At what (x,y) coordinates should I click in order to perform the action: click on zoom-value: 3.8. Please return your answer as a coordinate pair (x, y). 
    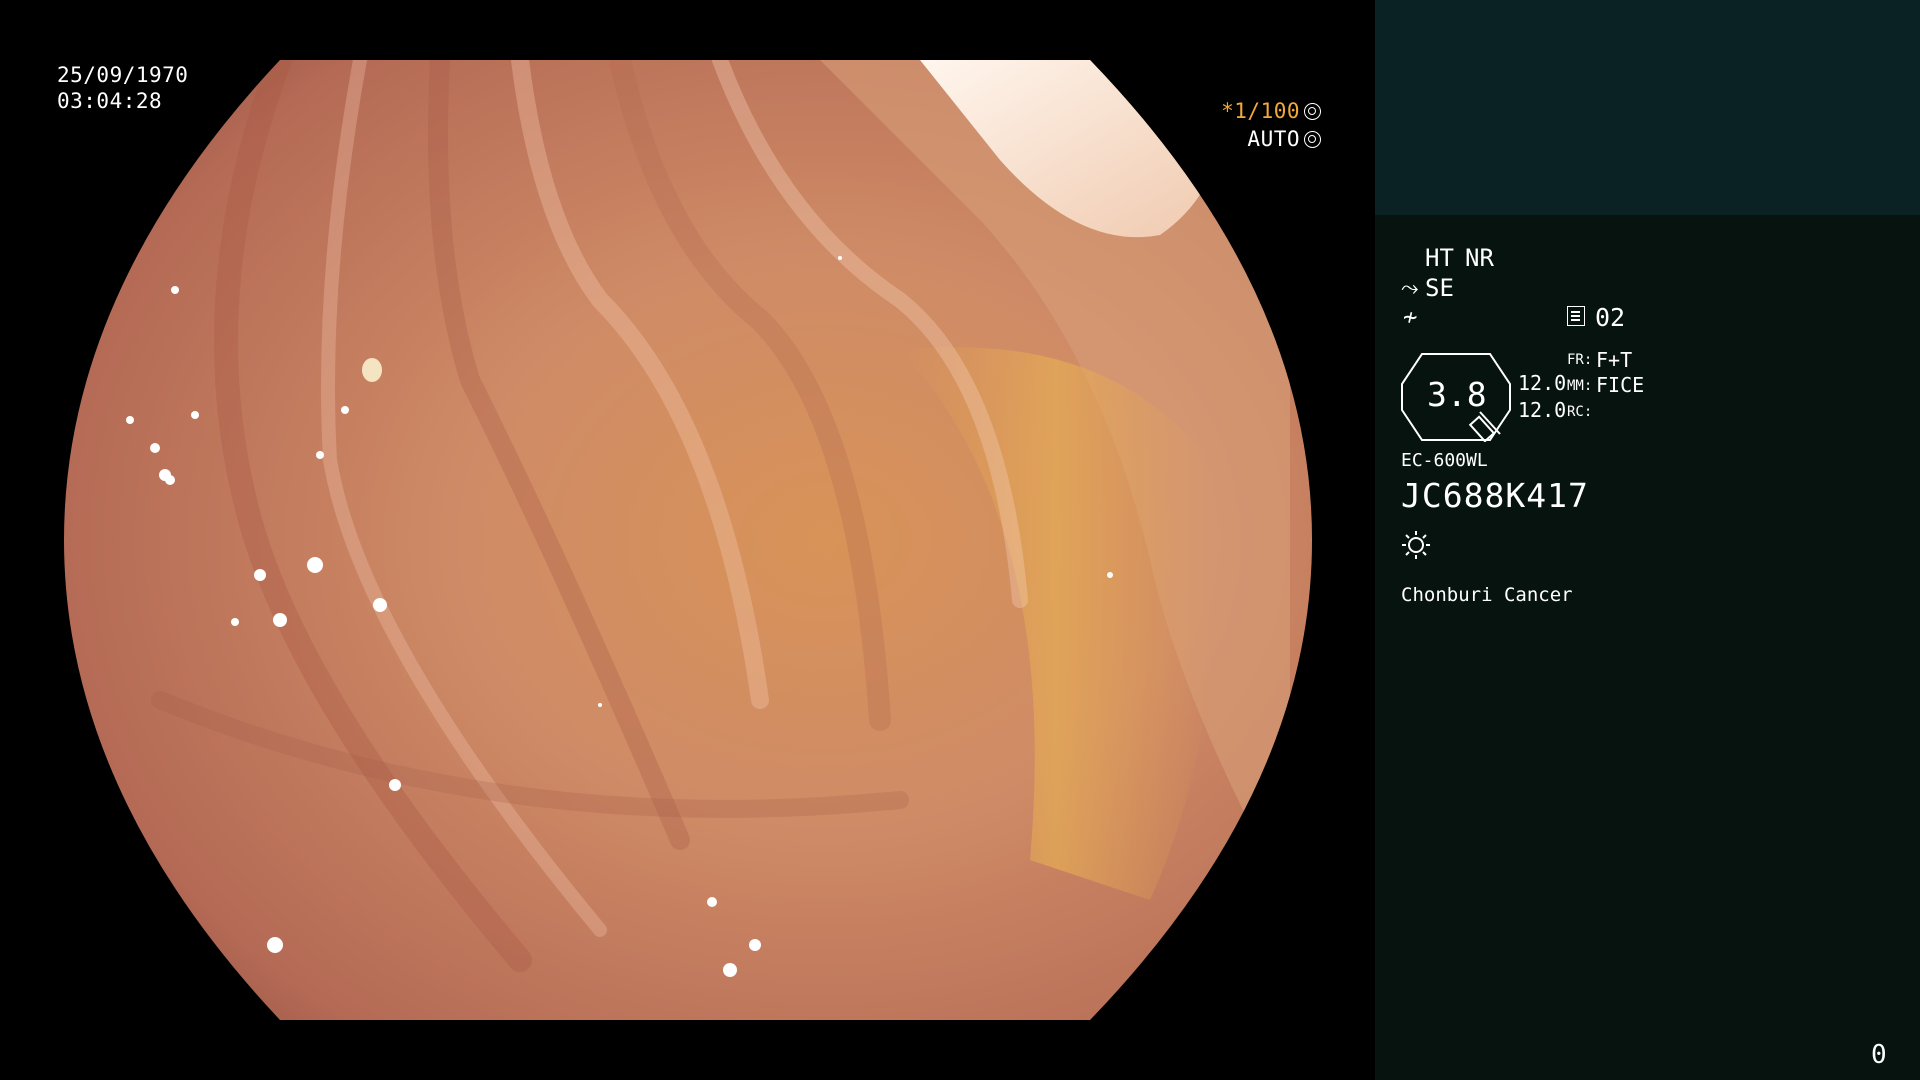
    Looking at the image, I should click on (1457, 394).